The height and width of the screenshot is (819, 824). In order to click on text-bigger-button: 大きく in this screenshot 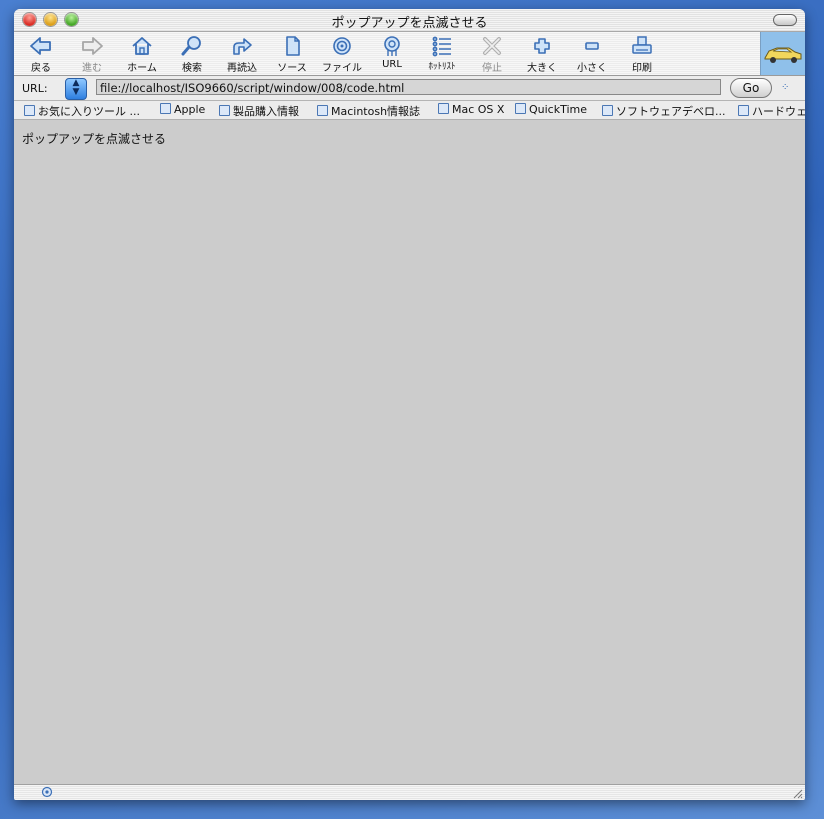, I will do `click(542, 54)`.